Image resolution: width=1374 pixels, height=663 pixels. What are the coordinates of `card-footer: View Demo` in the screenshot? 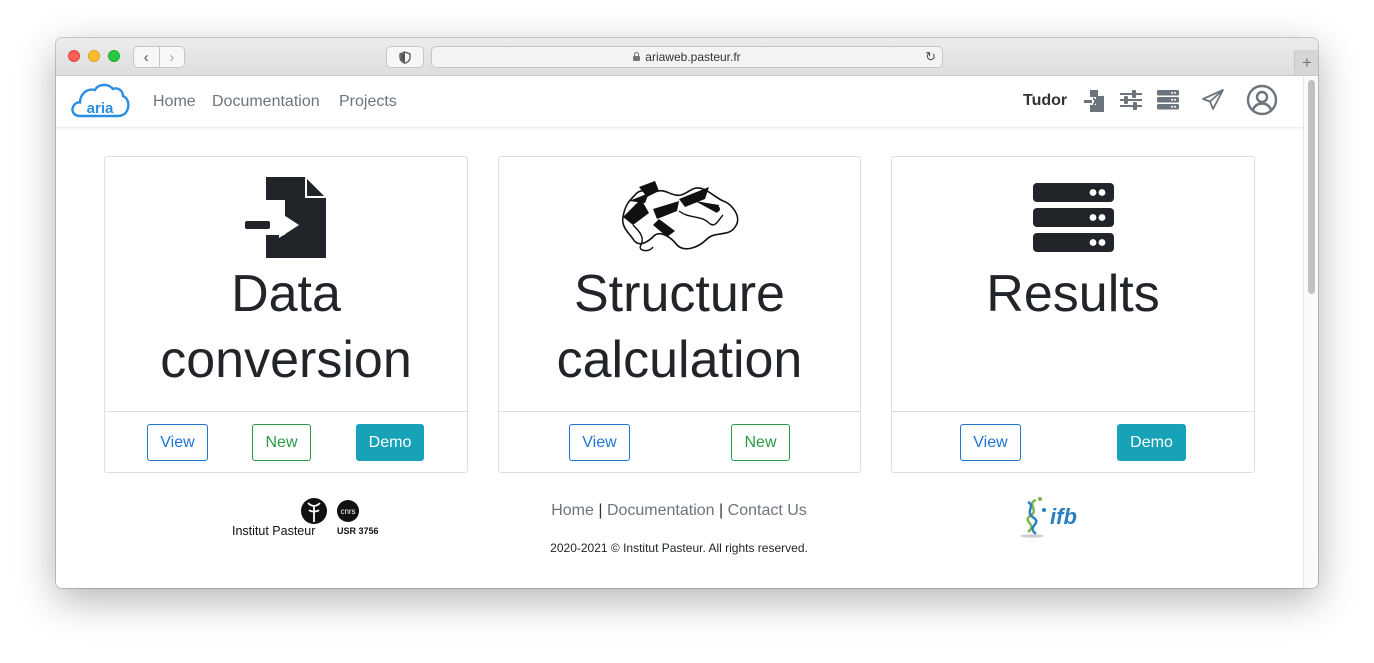 It's located at (1073, 442).